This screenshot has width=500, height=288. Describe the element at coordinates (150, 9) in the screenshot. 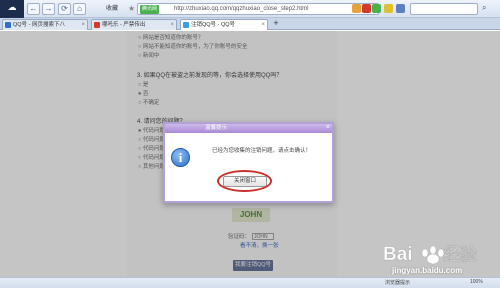

I see `site-badge: 腾讯网` at that location.